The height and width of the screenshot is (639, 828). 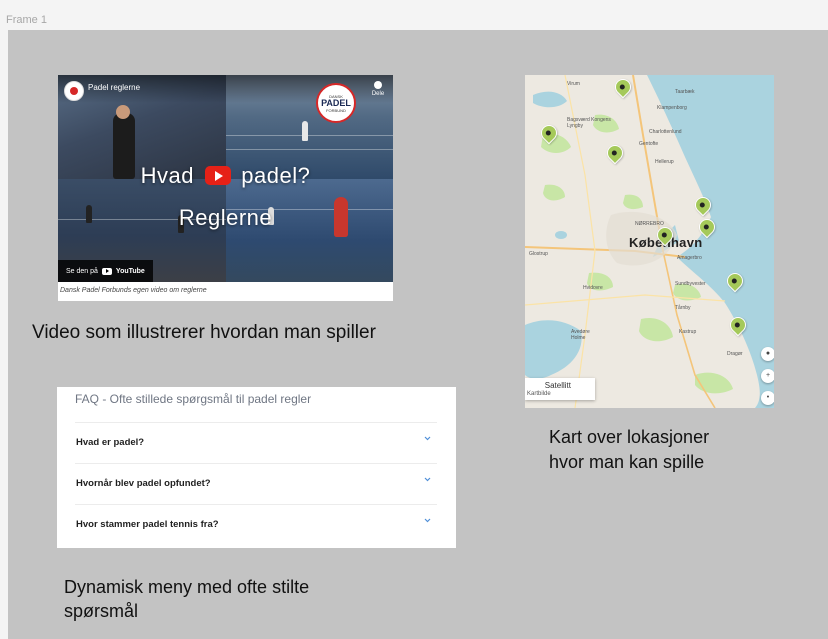 I want to click on zoom-in-icon: +, so click(x=767, y=376).